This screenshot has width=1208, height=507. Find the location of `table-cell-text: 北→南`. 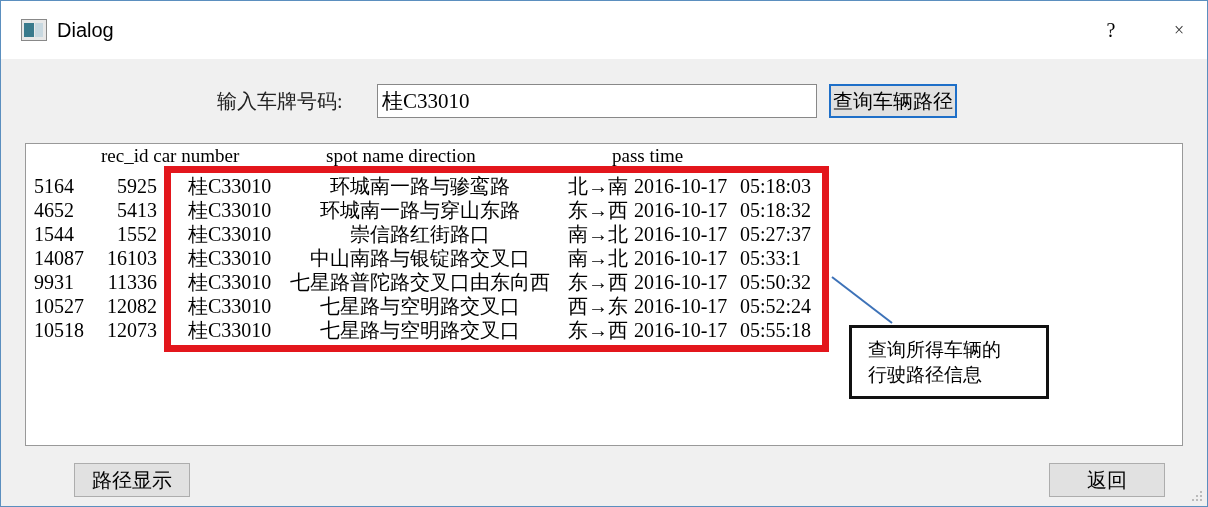

table-cell-text: 北→南 is located at coordinates (598, 186).